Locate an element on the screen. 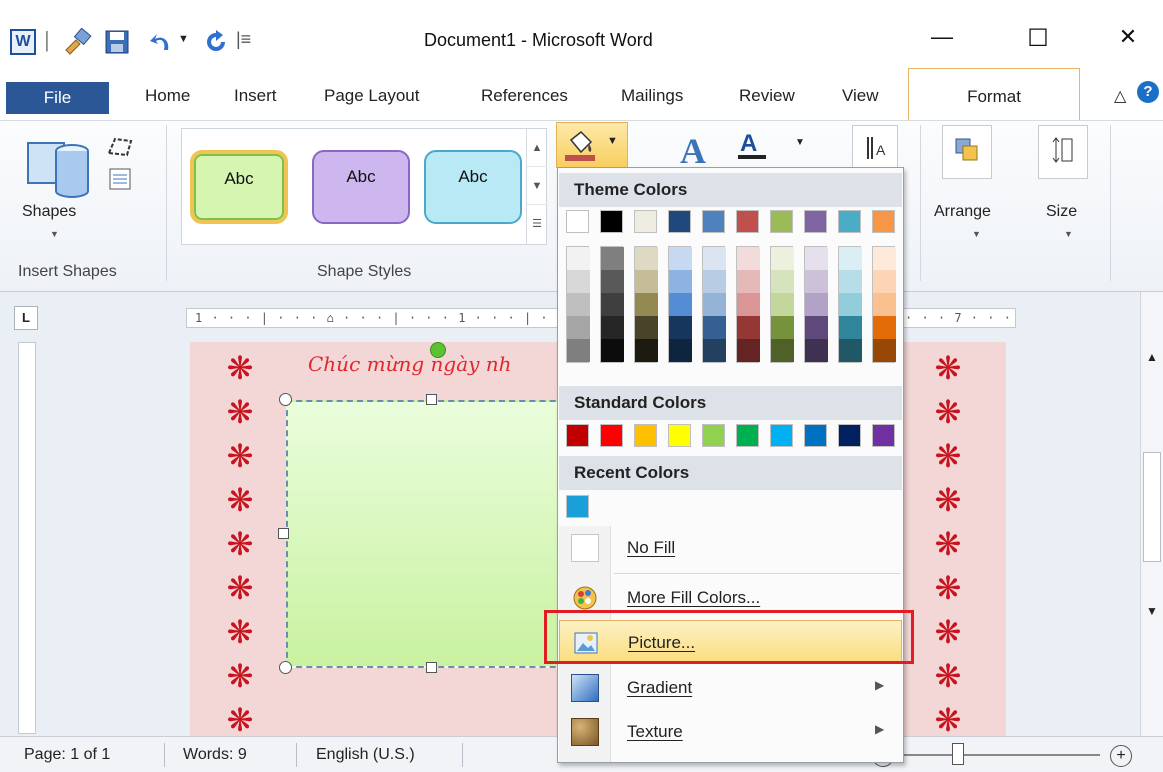 The height and width of the screenshot is (772, 1163). recent-color-swatch is located at coordinates (577, 506).